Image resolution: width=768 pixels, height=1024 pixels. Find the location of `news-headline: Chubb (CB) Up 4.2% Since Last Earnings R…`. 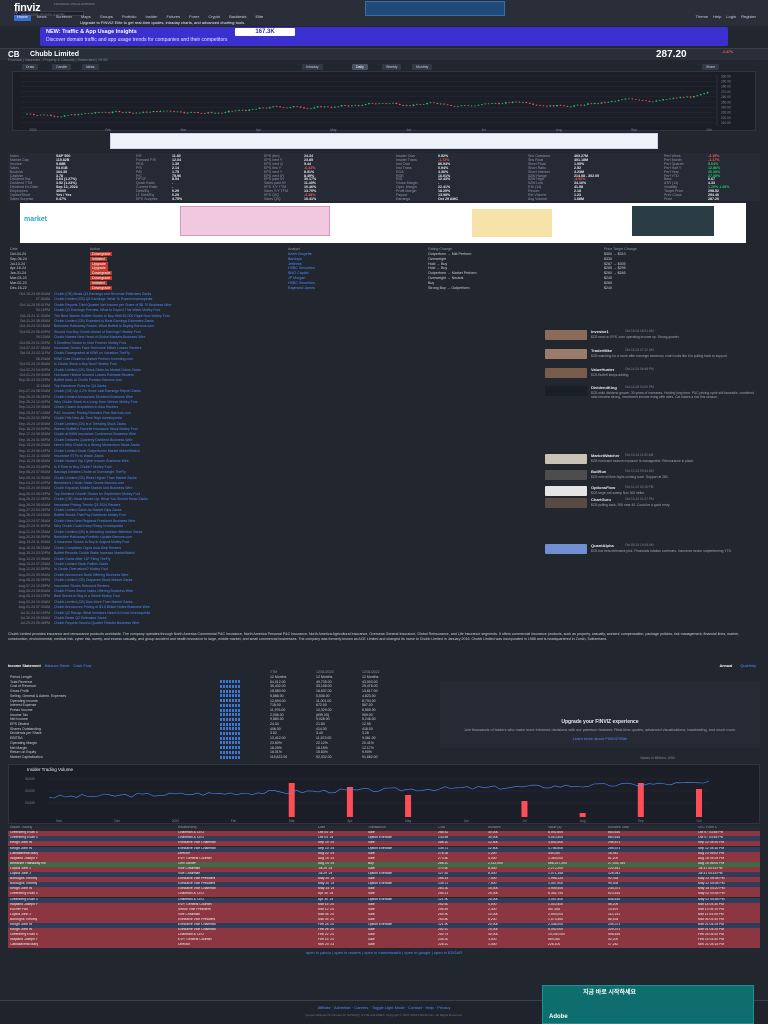

news-headline: Chubb (CB) Up 4.2% Since Last Earnings R… is located at coordinates (97, 391).